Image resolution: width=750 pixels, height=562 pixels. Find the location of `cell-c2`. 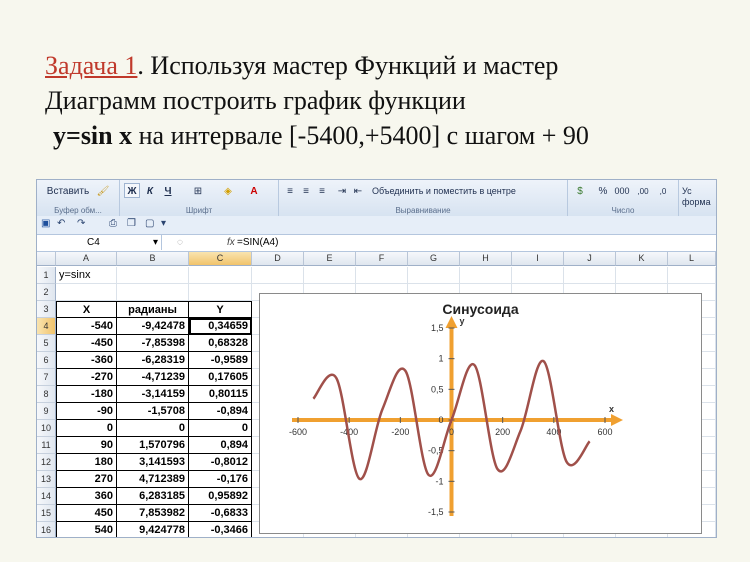

cell-c2 is located at coordinates (220, 292).